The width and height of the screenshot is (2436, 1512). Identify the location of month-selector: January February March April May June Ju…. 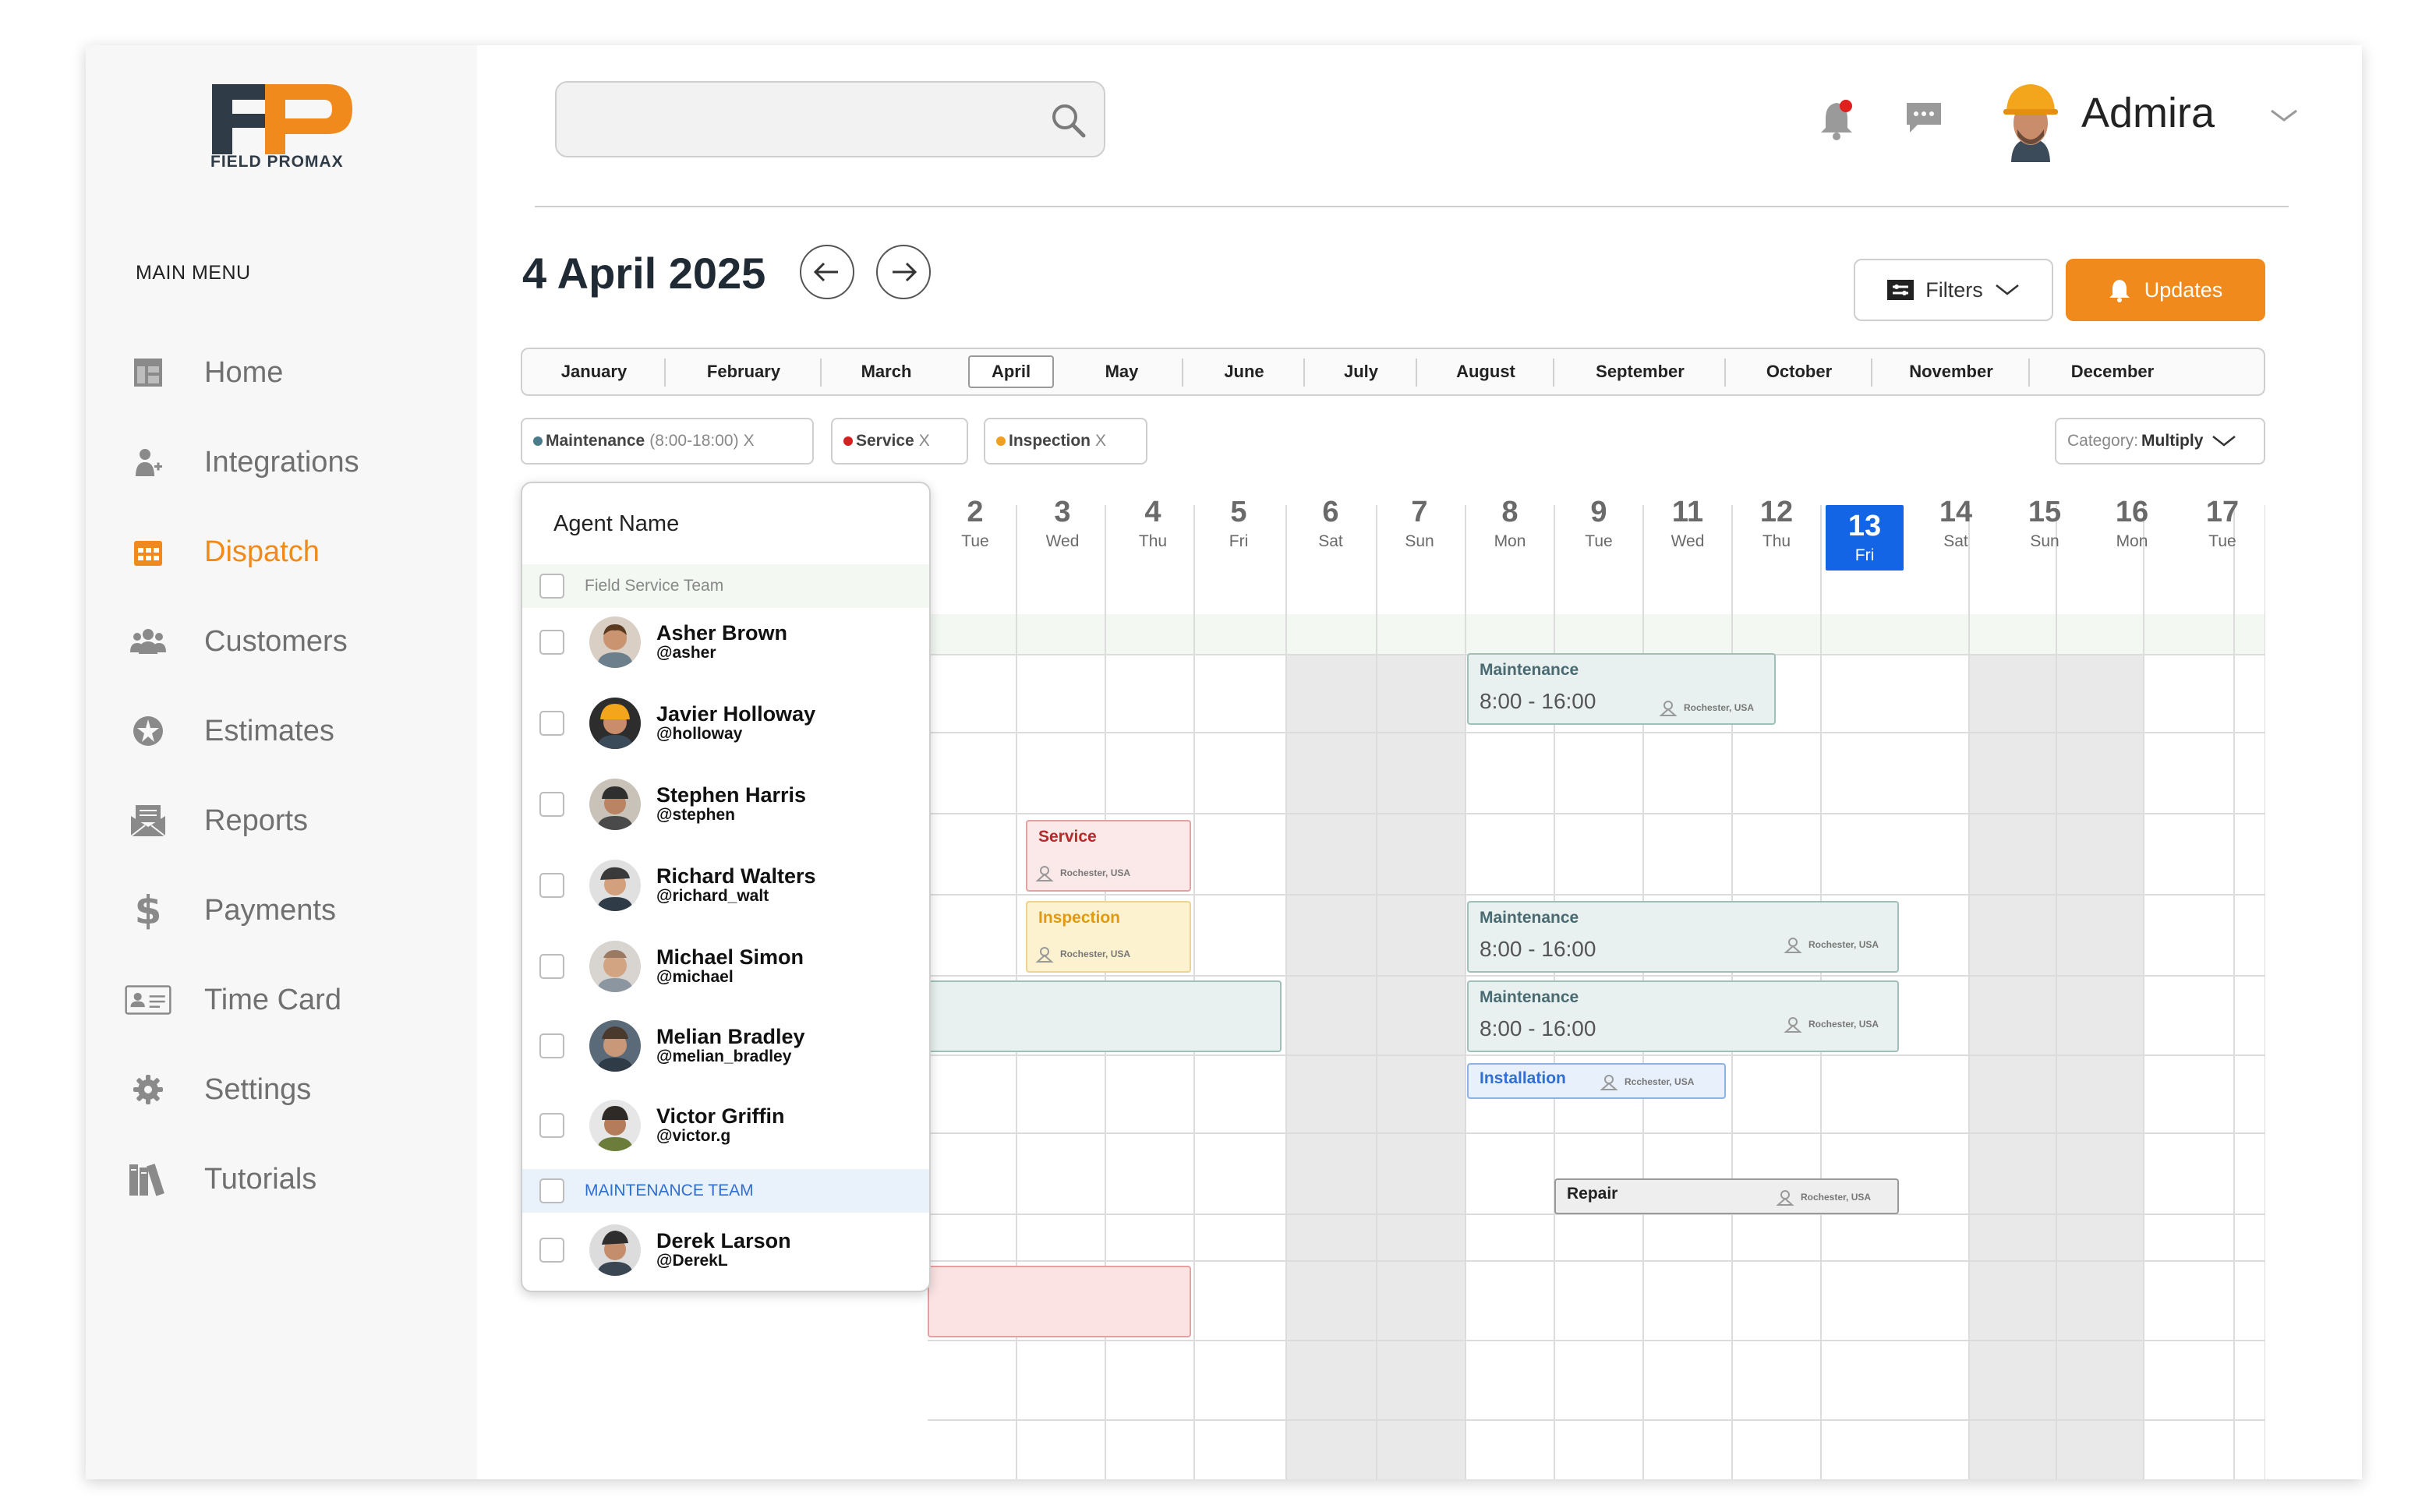
(1393, 372).